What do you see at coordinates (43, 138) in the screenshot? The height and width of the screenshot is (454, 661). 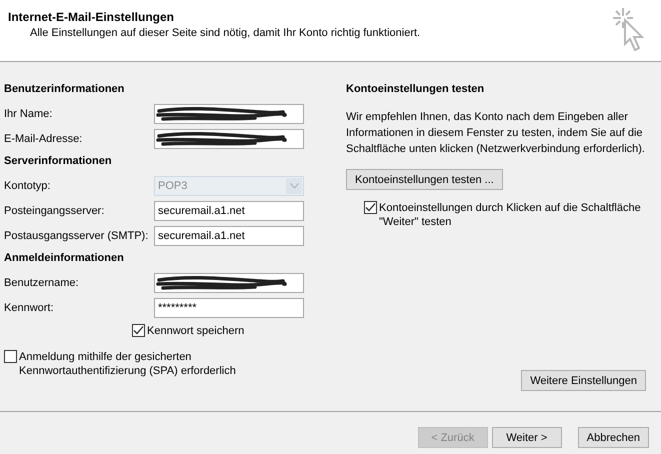 I see `field-label: E-Mail-Adresse:` at bounding box center [43, 138].